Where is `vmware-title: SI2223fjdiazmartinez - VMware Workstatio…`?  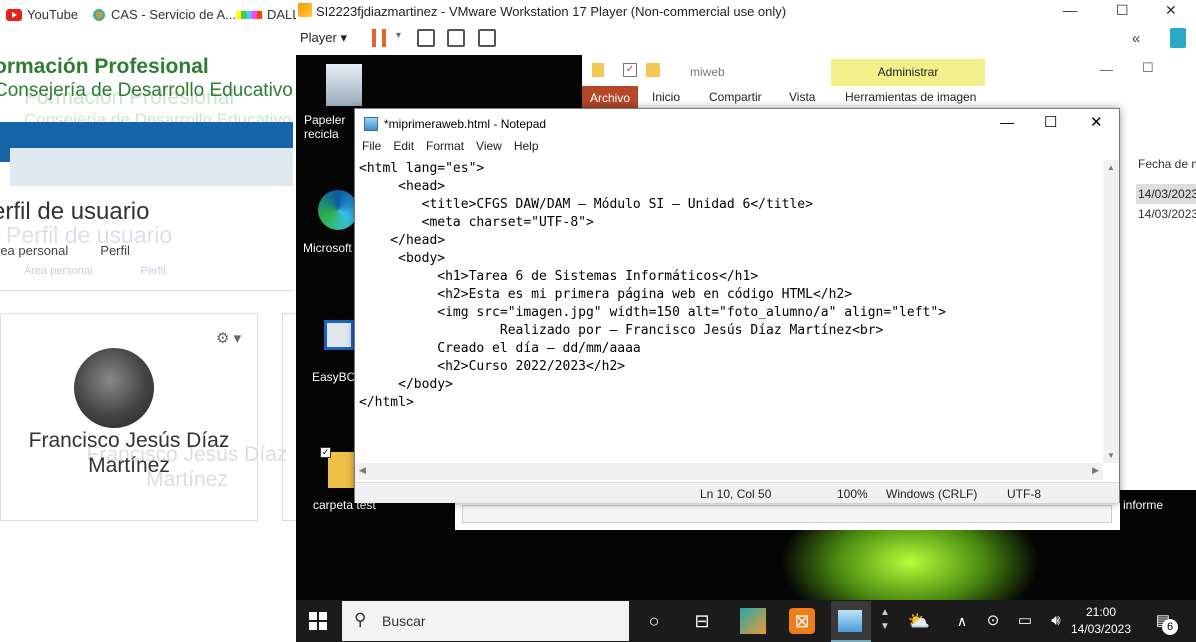
vmware-title: SI2223fjdiazmartinez - VMware Workstatio… is located at coordinates (551, 11).